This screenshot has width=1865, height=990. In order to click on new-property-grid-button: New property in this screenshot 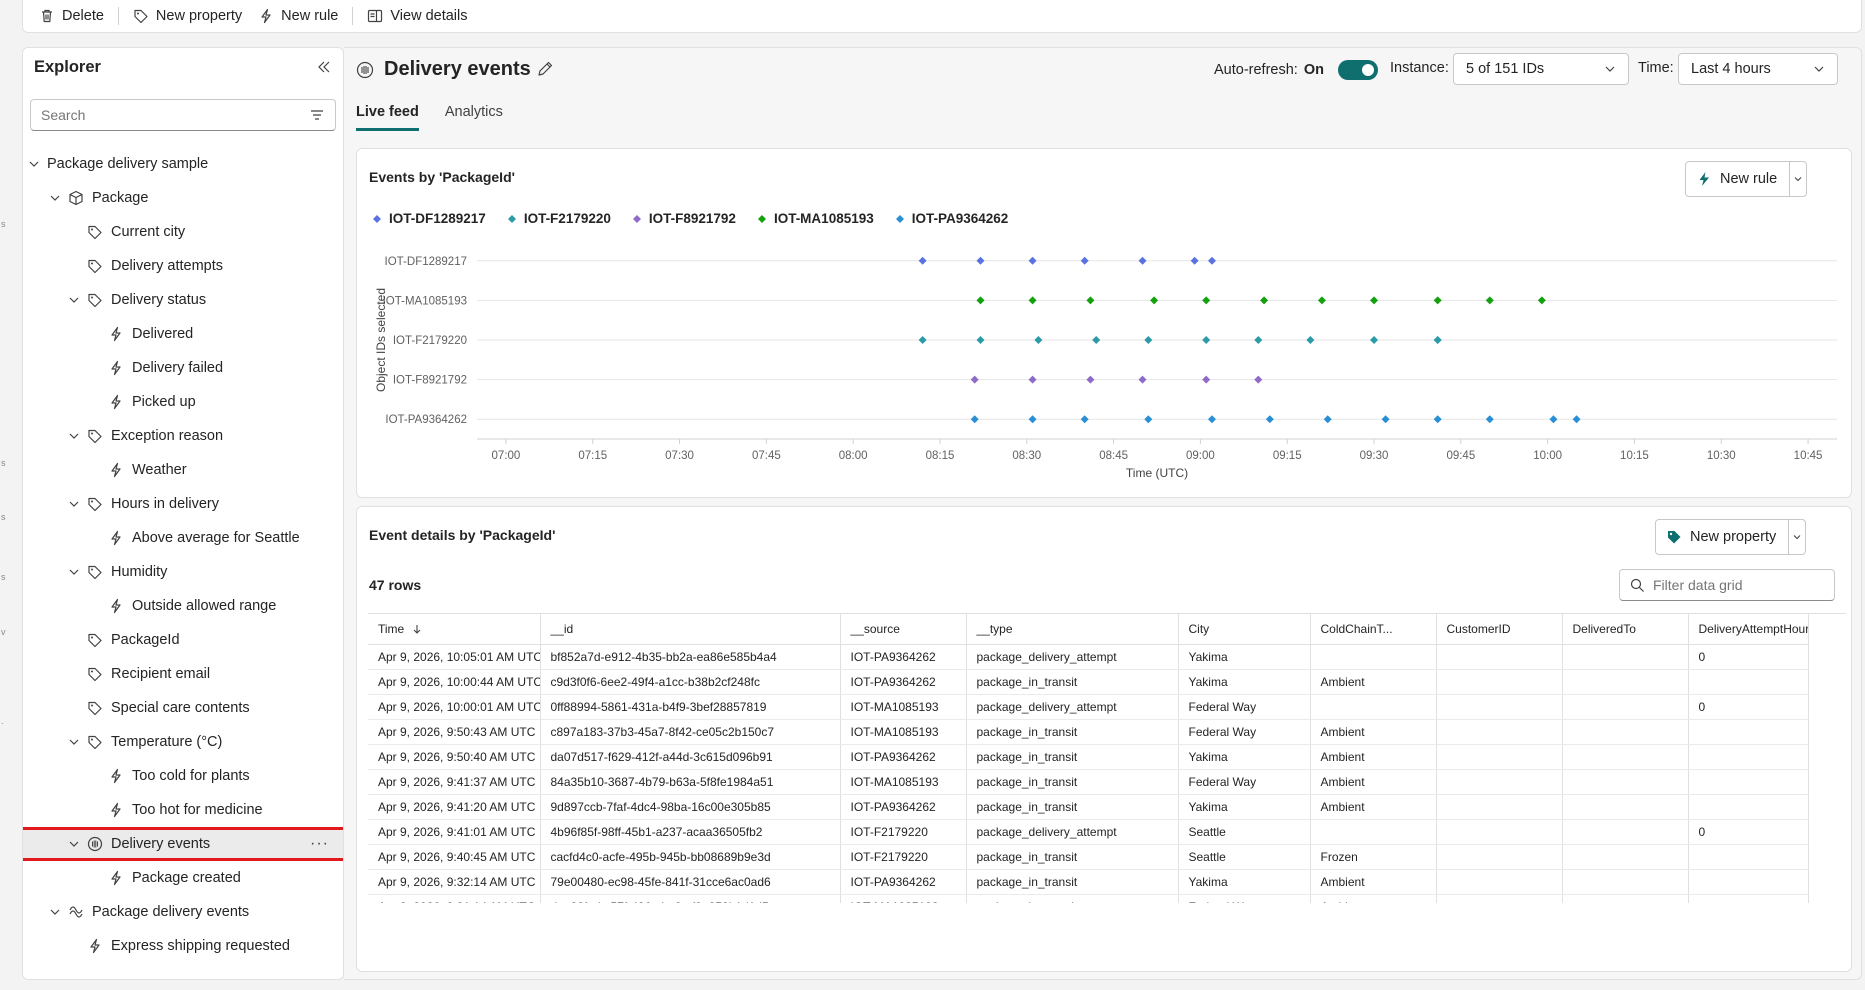, I will do `click(1723, 537)`.